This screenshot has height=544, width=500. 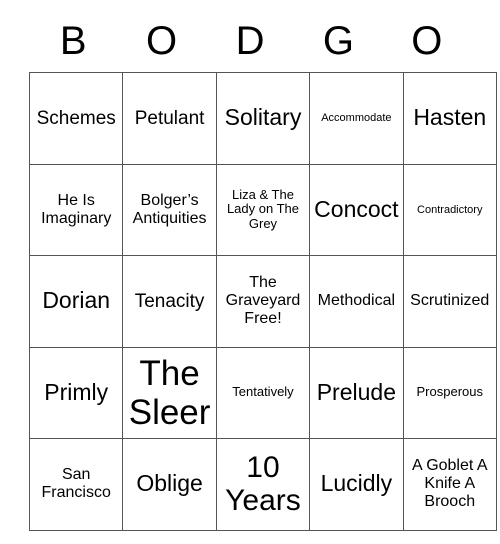 I want to click on bingo-cell: Petulant, so click(x=169, y=118).